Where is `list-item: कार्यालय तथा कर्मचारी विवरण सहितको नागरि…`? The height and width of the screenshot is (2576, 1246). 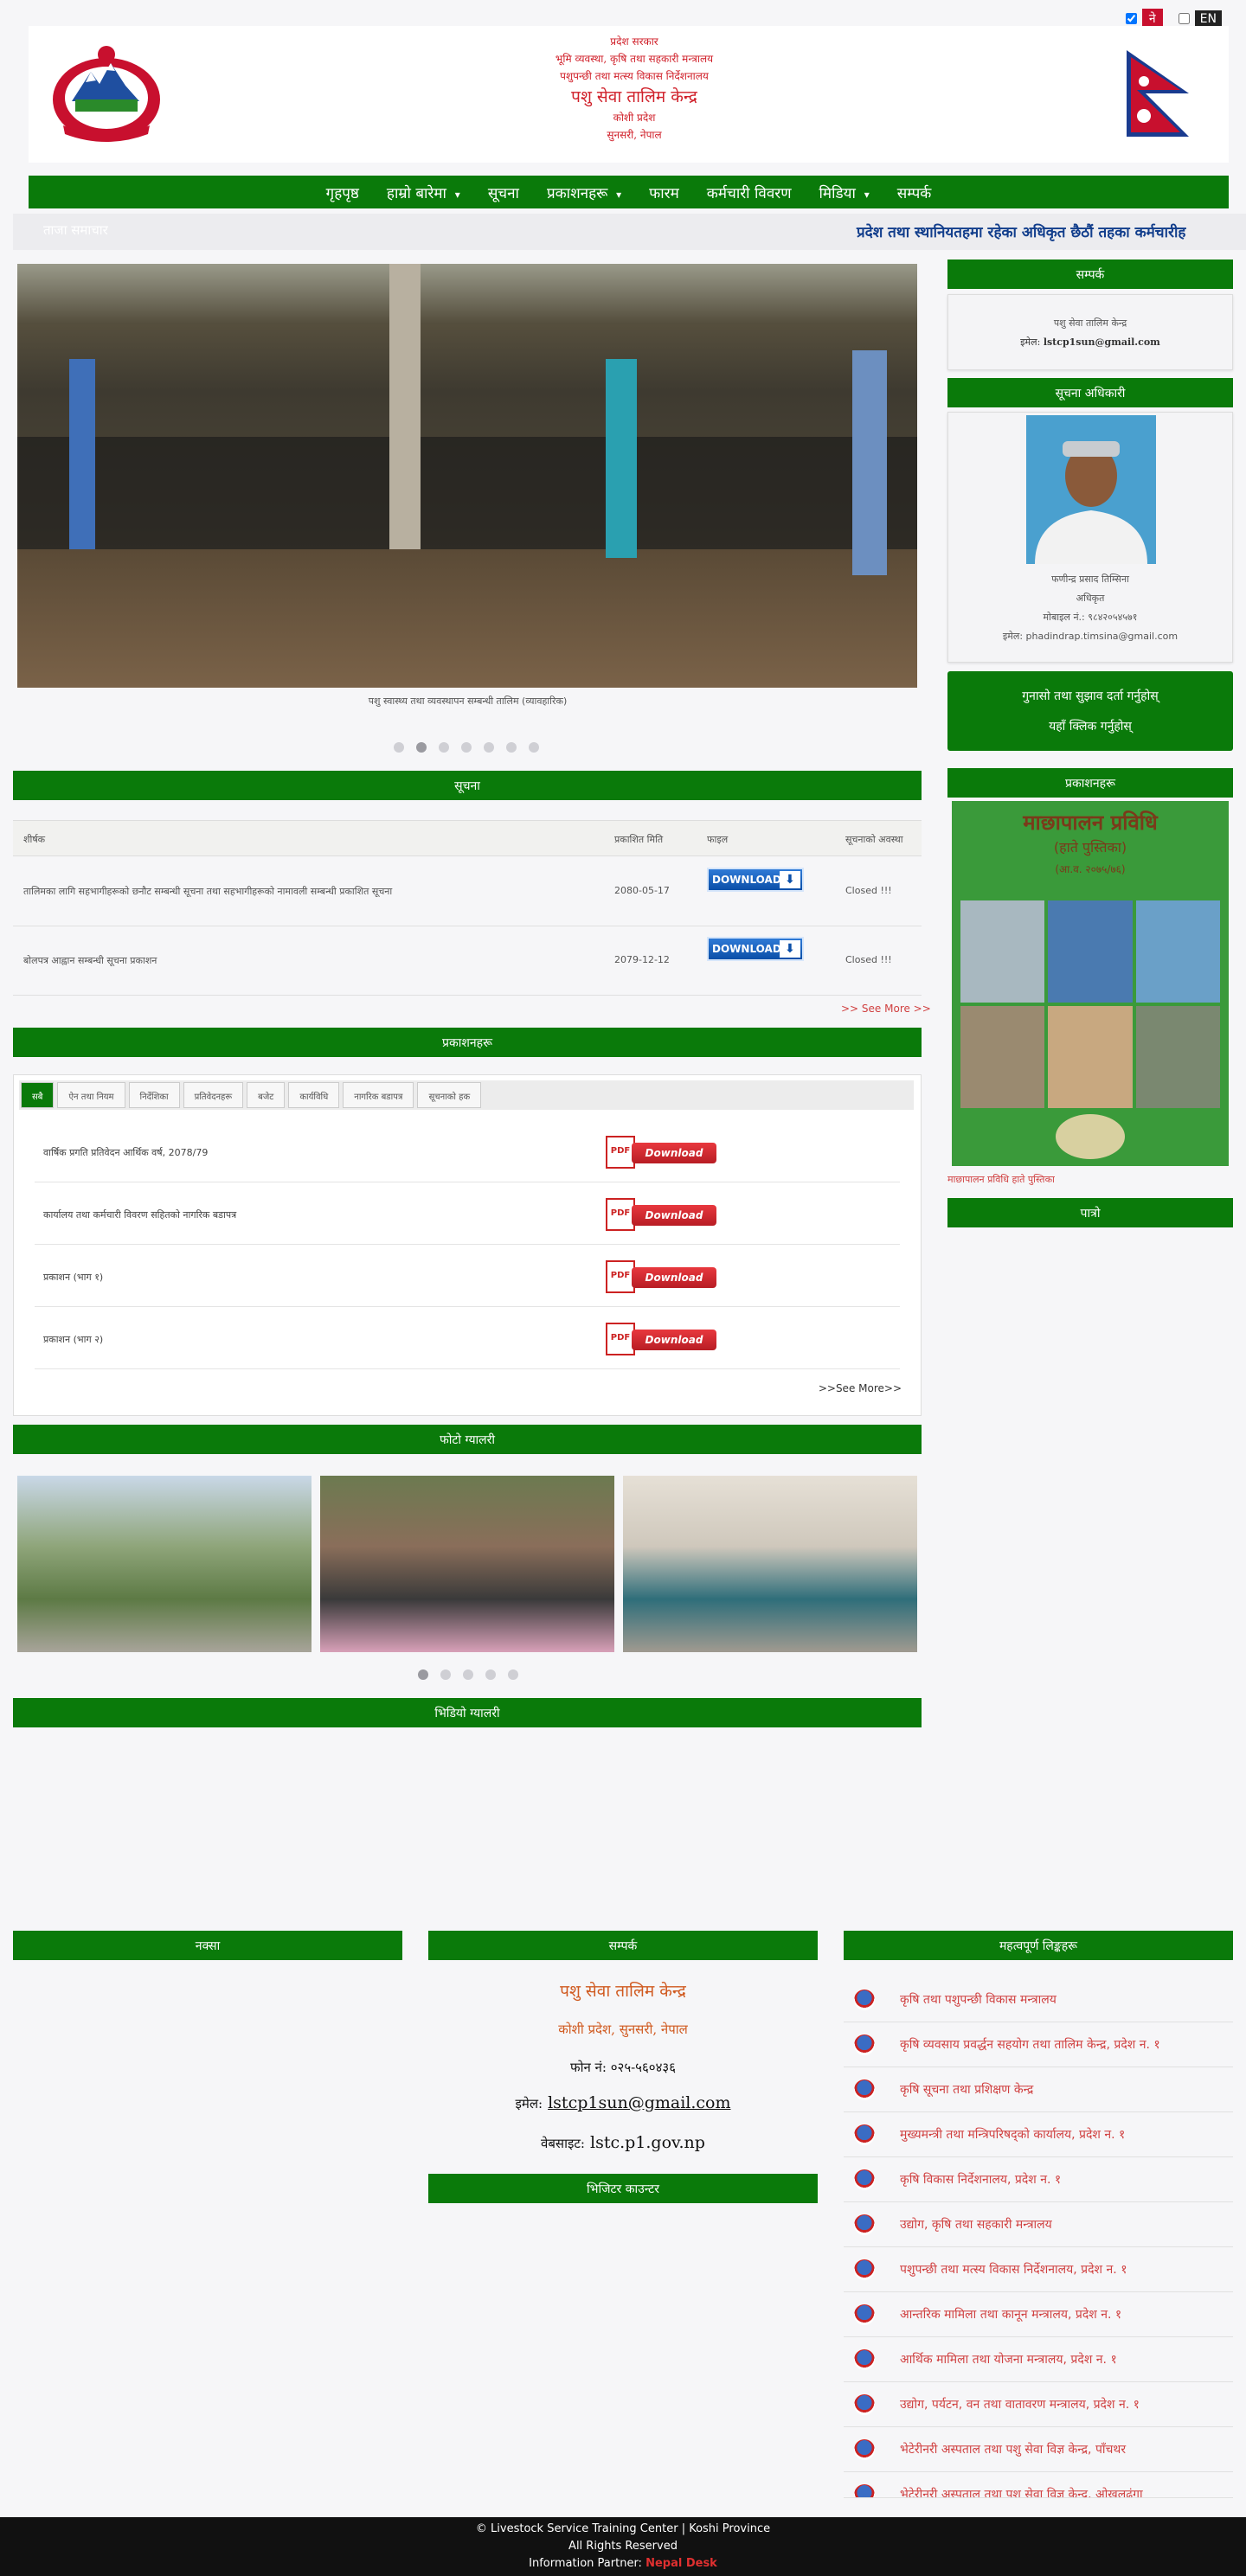
list-item: कार्यालय तथा कर्मचारी विवरण सहितको नागरि… is located at coordinates (468, 1213).